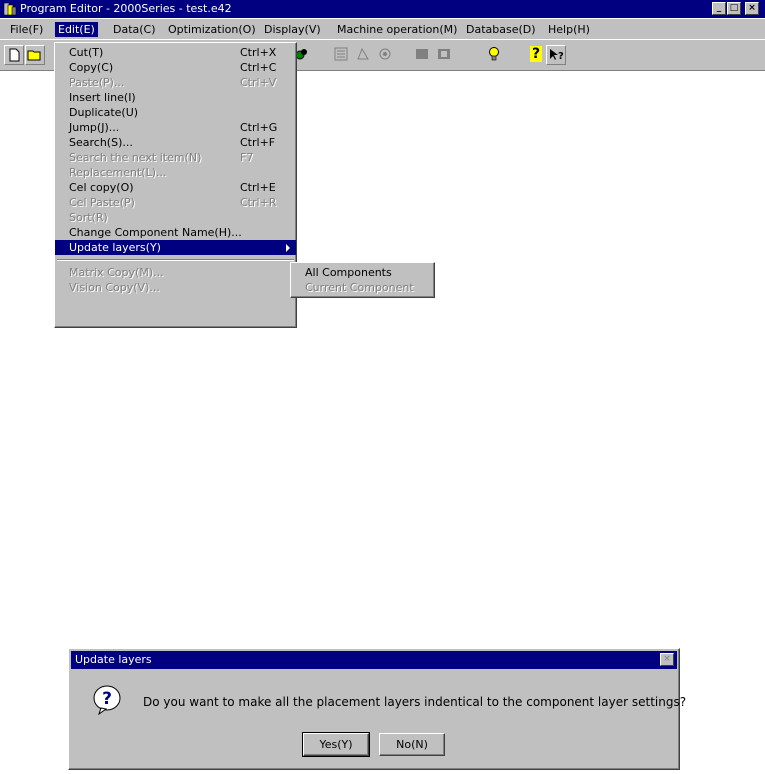  What do you see at coordinates (175, 97) in the screenshot?
I see `menu-item-insert-line: Insert line(I)` at bounding box center [175, 97].